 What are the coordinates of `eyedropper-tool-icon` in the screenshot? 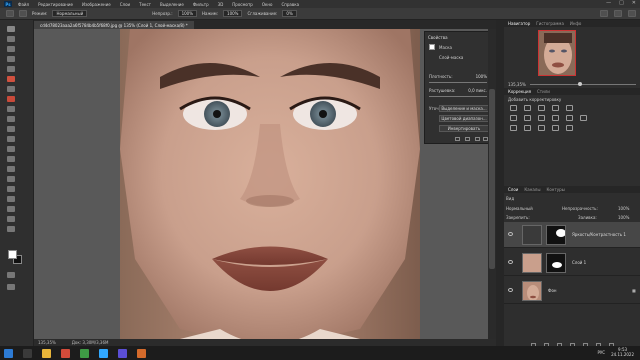 It's located at (11, 79).